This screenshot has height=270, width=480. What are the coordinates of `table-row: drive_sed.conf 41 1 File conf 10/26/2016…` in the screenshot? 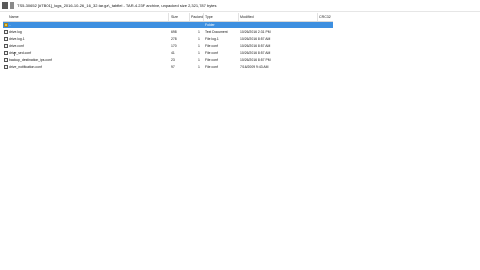 It's located at (168, 53).